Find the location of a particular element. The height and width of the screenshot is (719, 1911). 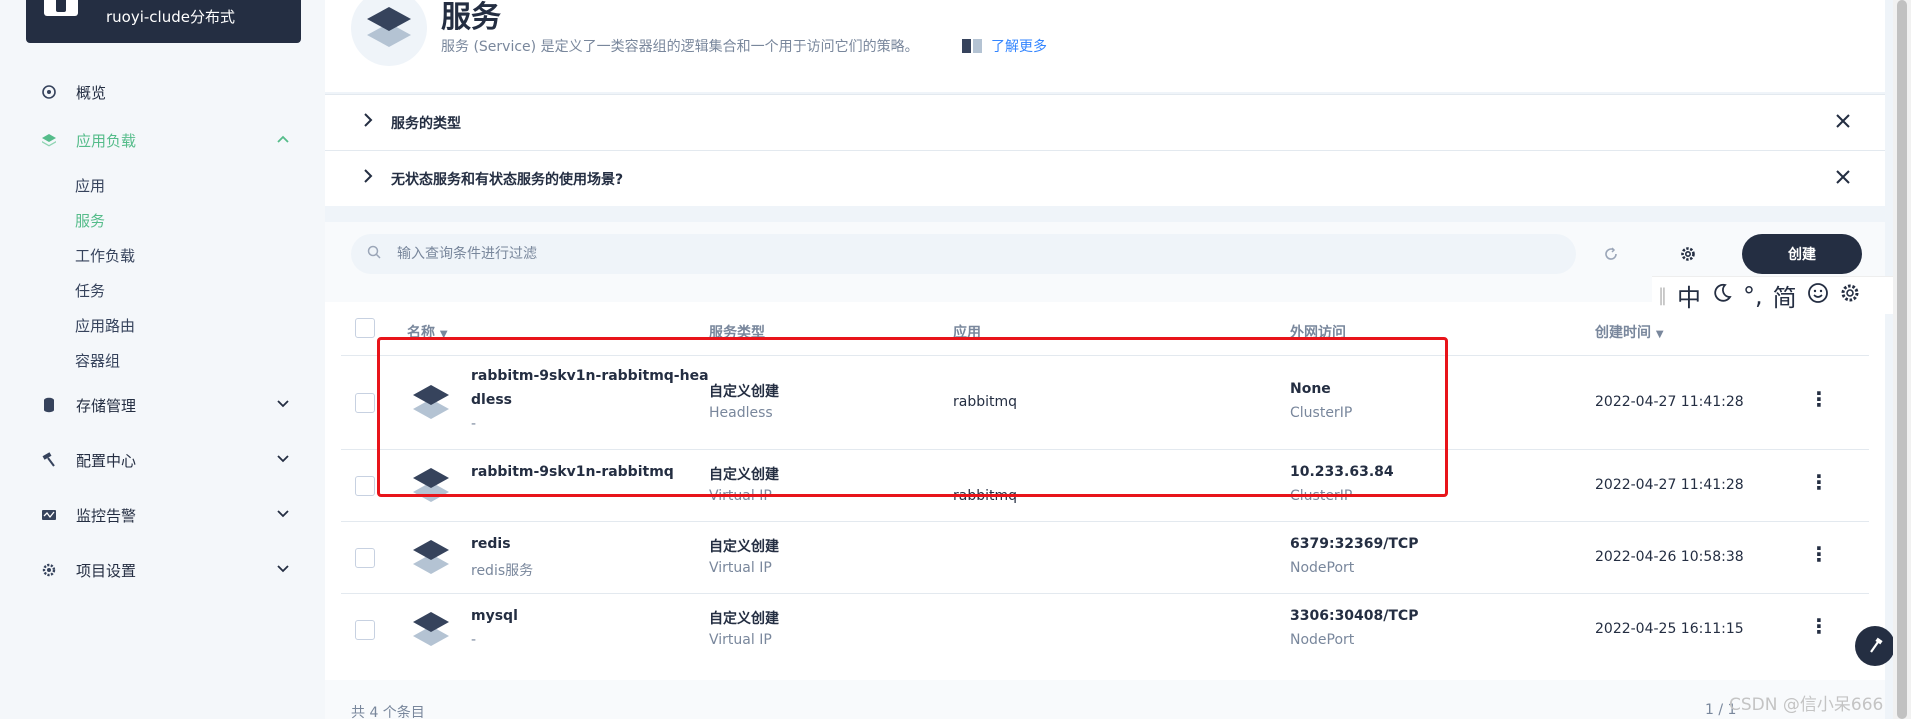

service-type-sub: Headless is located at coordinates (741, 413).